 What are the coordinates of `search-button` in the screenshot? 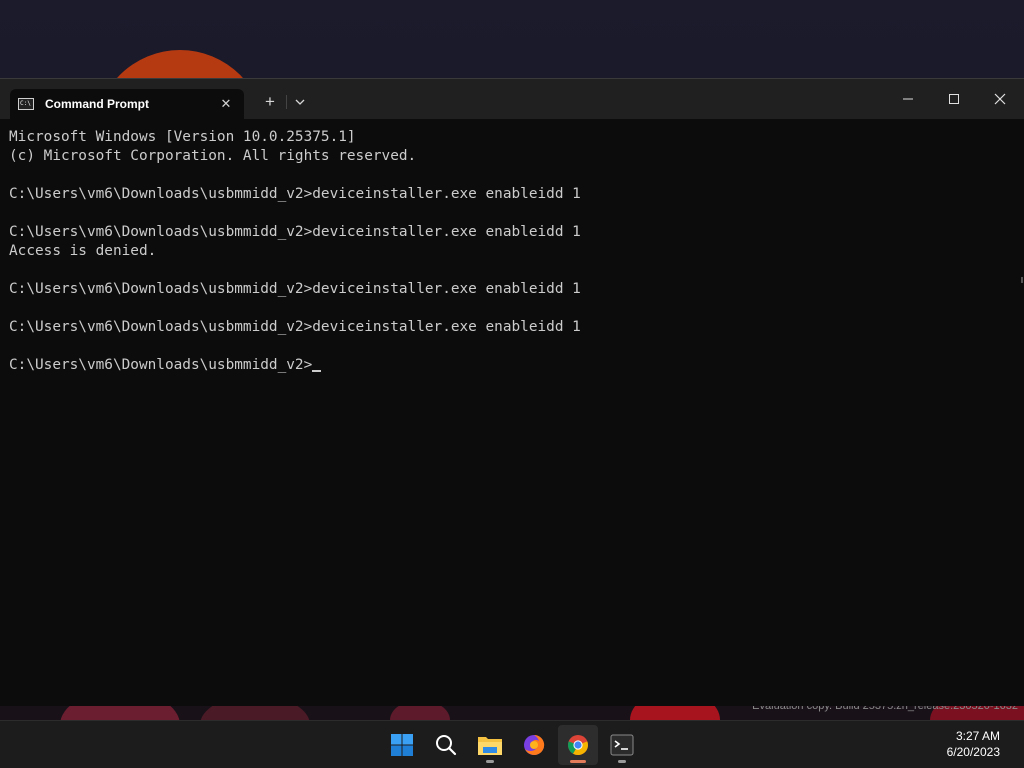 It's located at (446, 745).